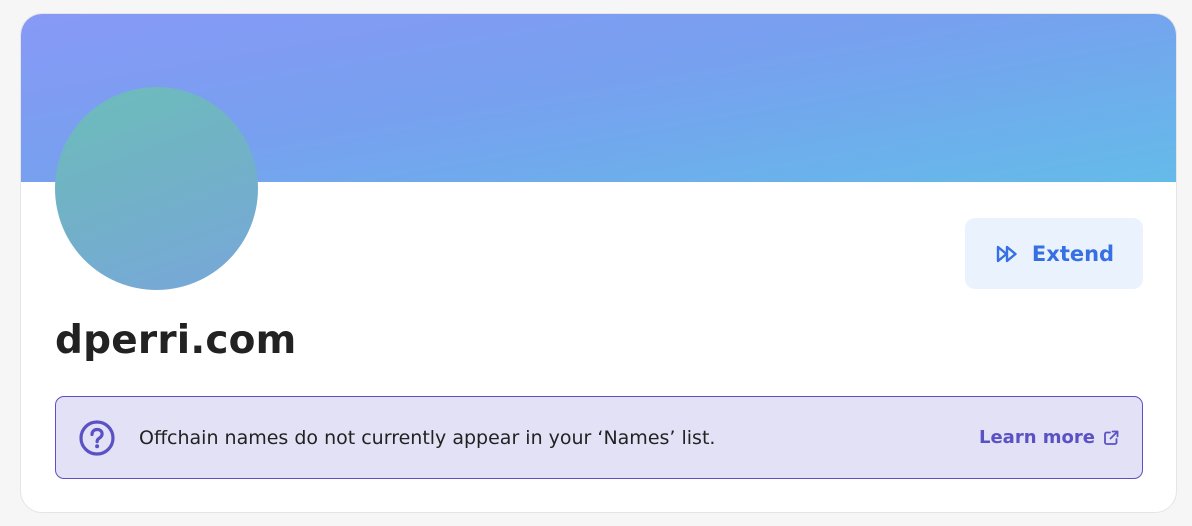  I want to click on learn-more-link: Learn more, so click(1049, 437).